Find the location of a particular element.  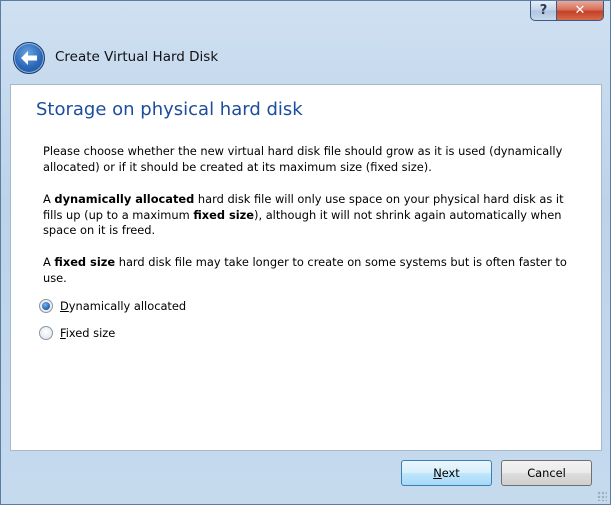

label-text: ynamically allocated is located at coordinates (127, 306).